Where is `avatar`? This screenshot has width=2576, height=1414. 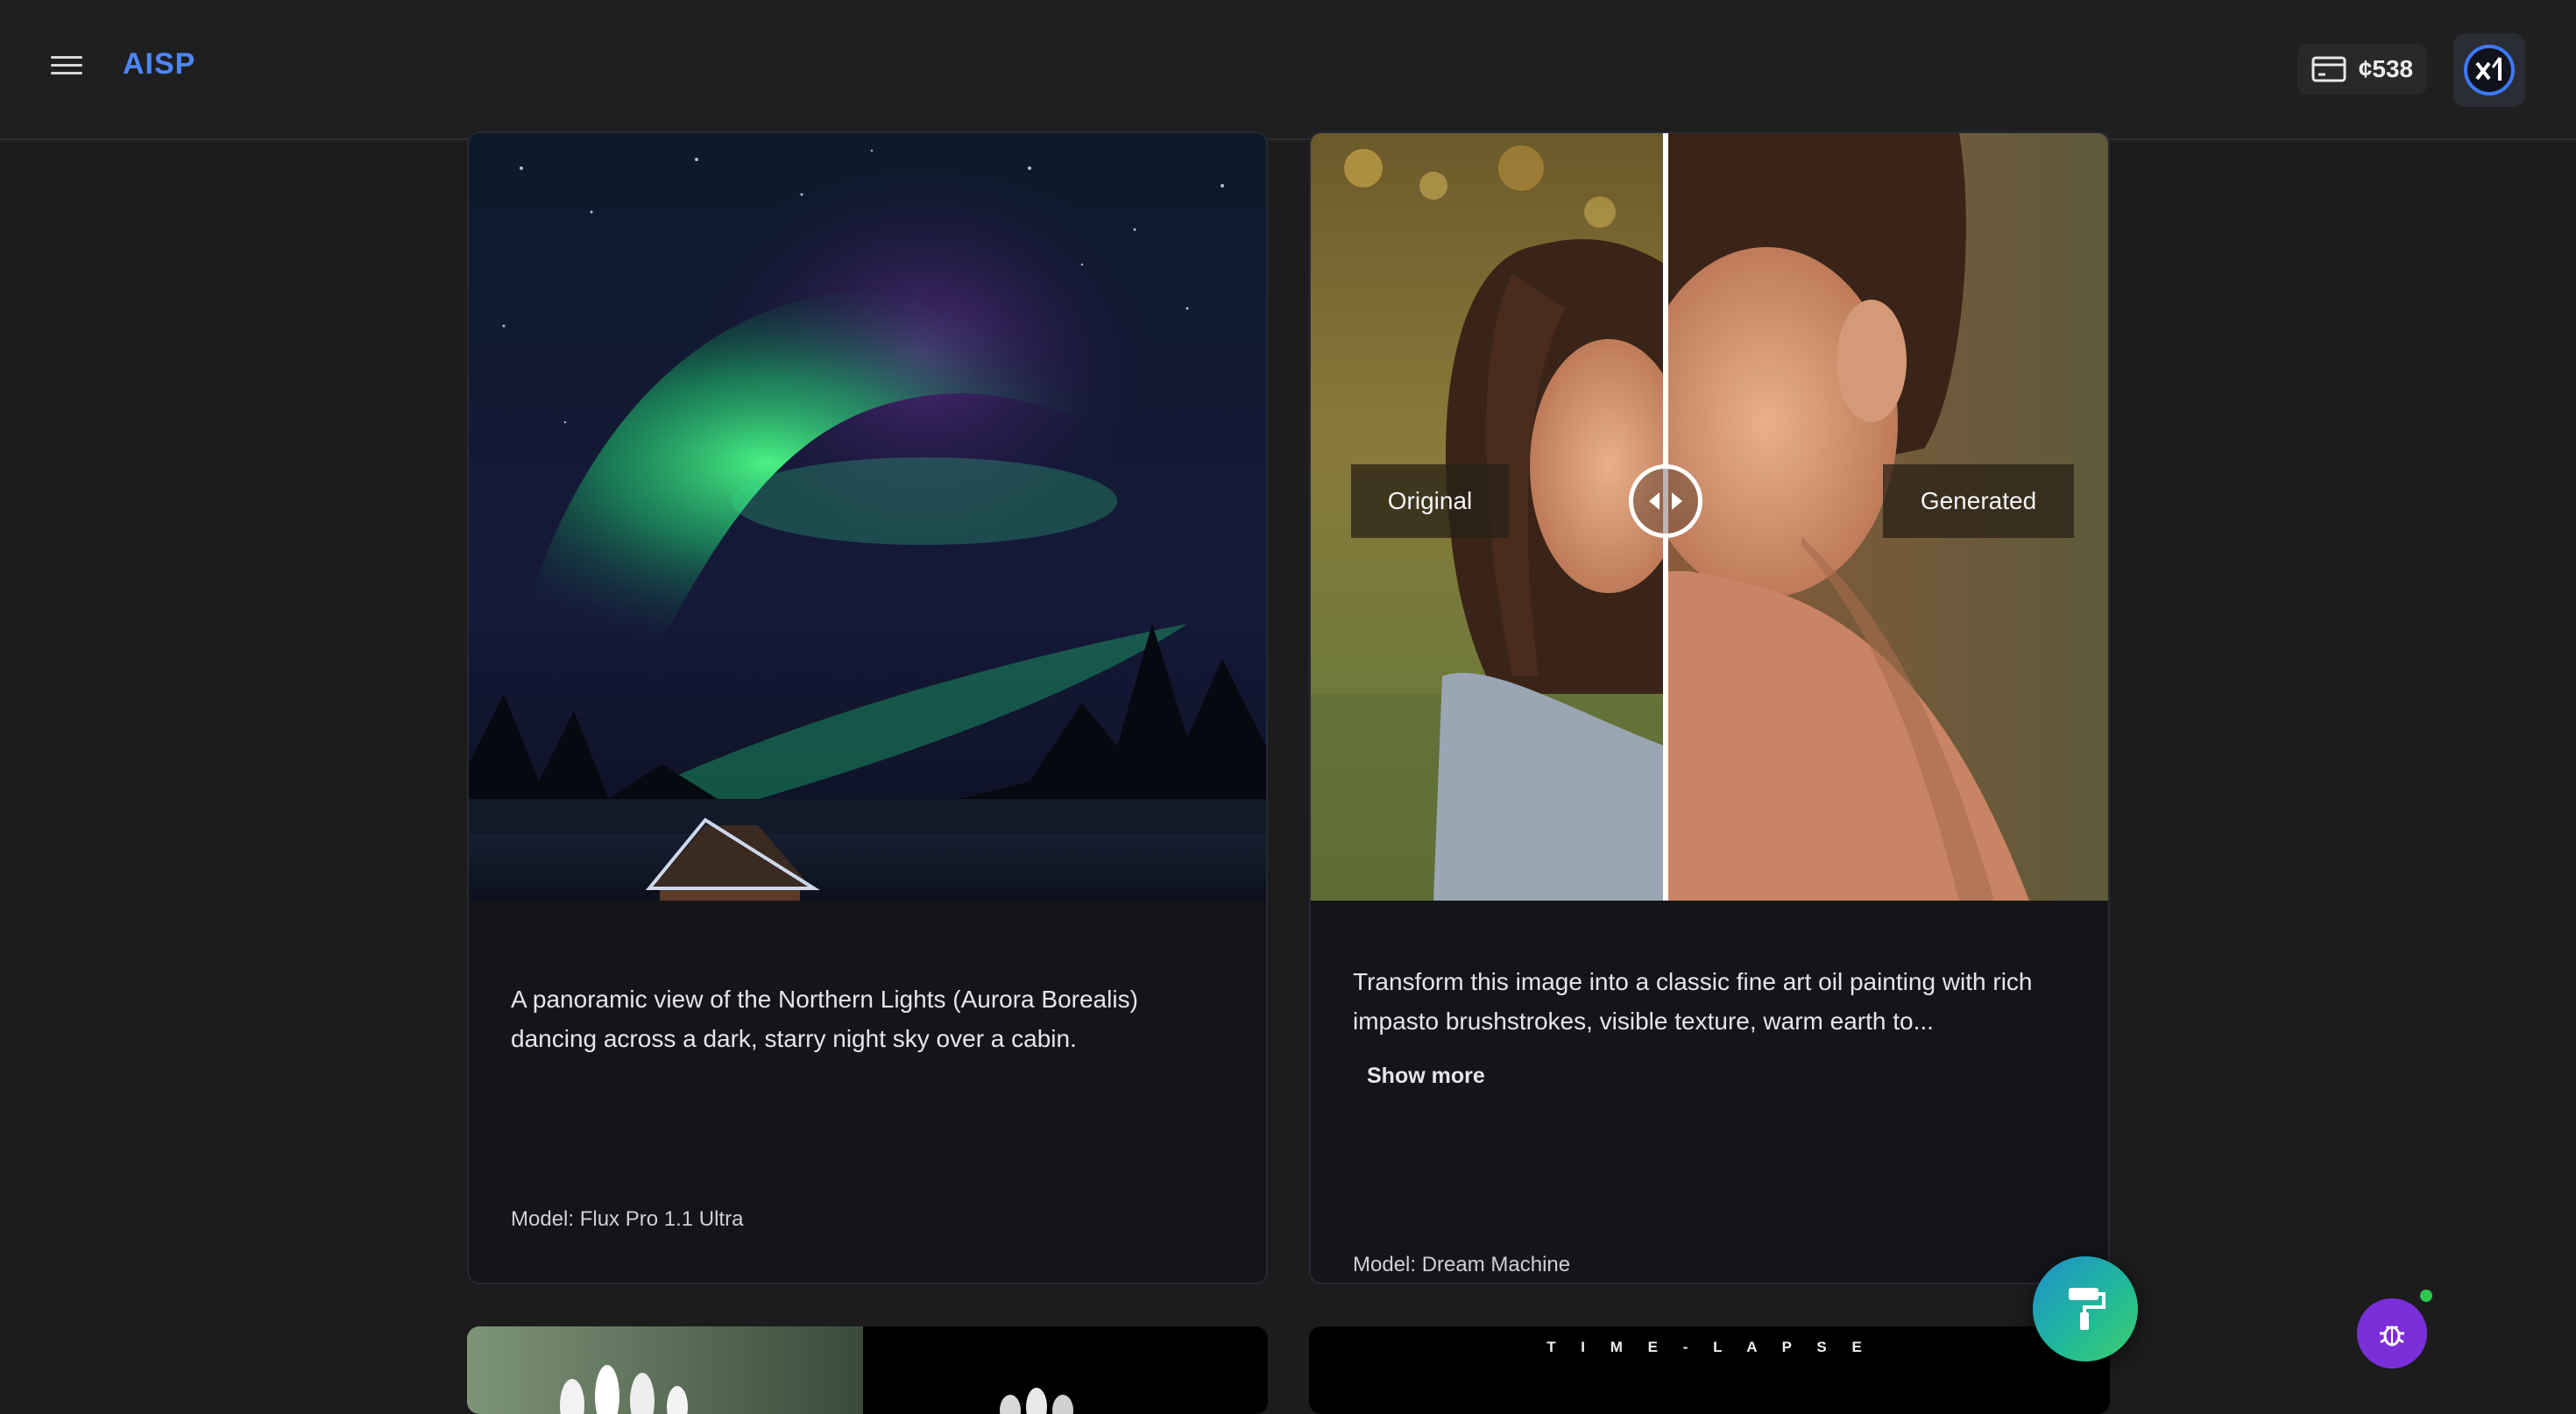 avatar is located at coordinates (2489, 70).